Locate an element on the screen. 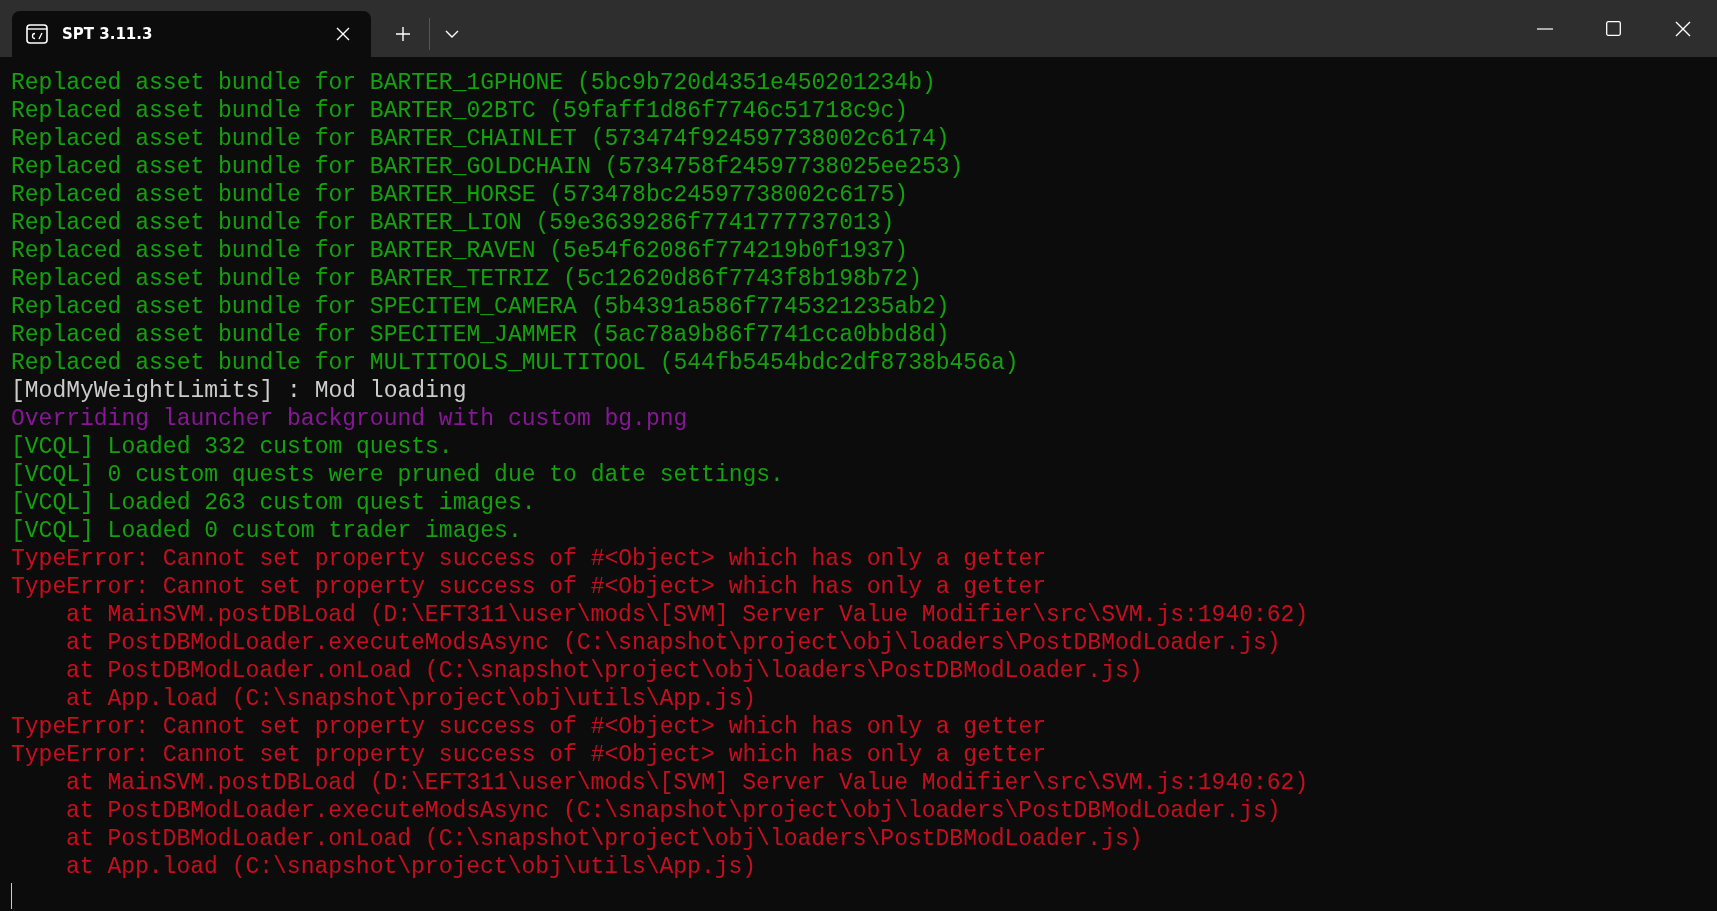  log-line: Replaced asset bundle for SPECITEM_JAMMER (5ac78a9b86f7741cca0bbd8d) is located at coordinates (480, 335).